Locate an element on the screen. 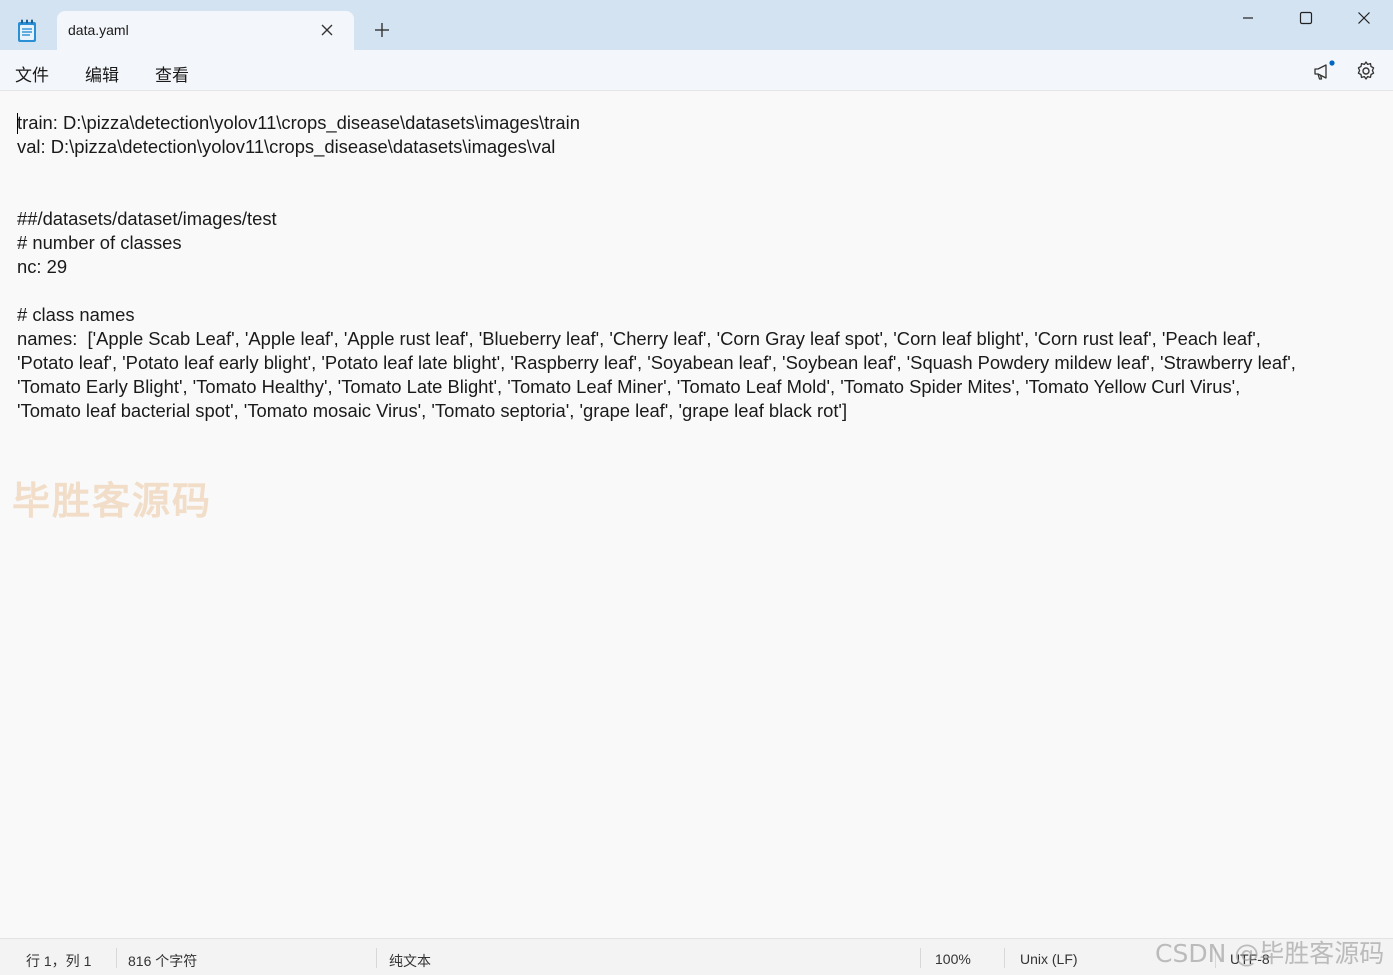  menu-edit: 编辑 is located at coordinates (102, 73).